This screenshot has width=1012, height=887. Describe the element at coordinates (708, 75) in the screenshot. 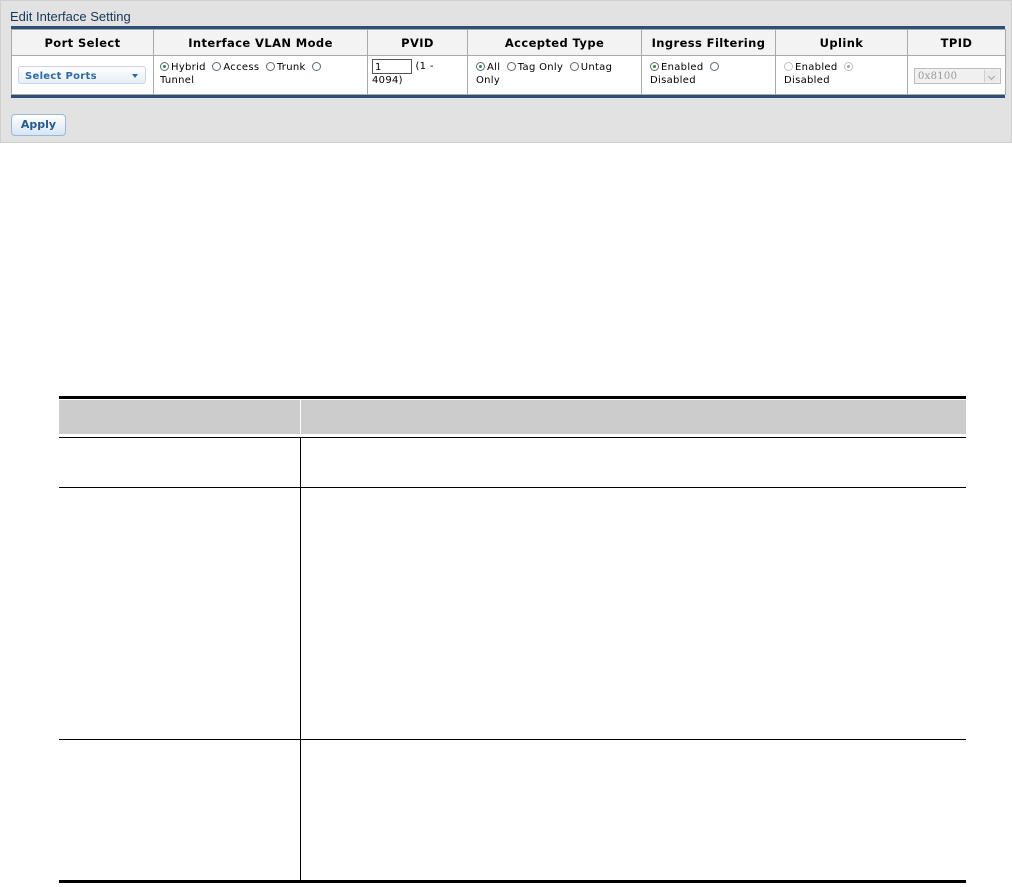

I see `ingress-filtering-cell: Enabled Disabled` at that location.